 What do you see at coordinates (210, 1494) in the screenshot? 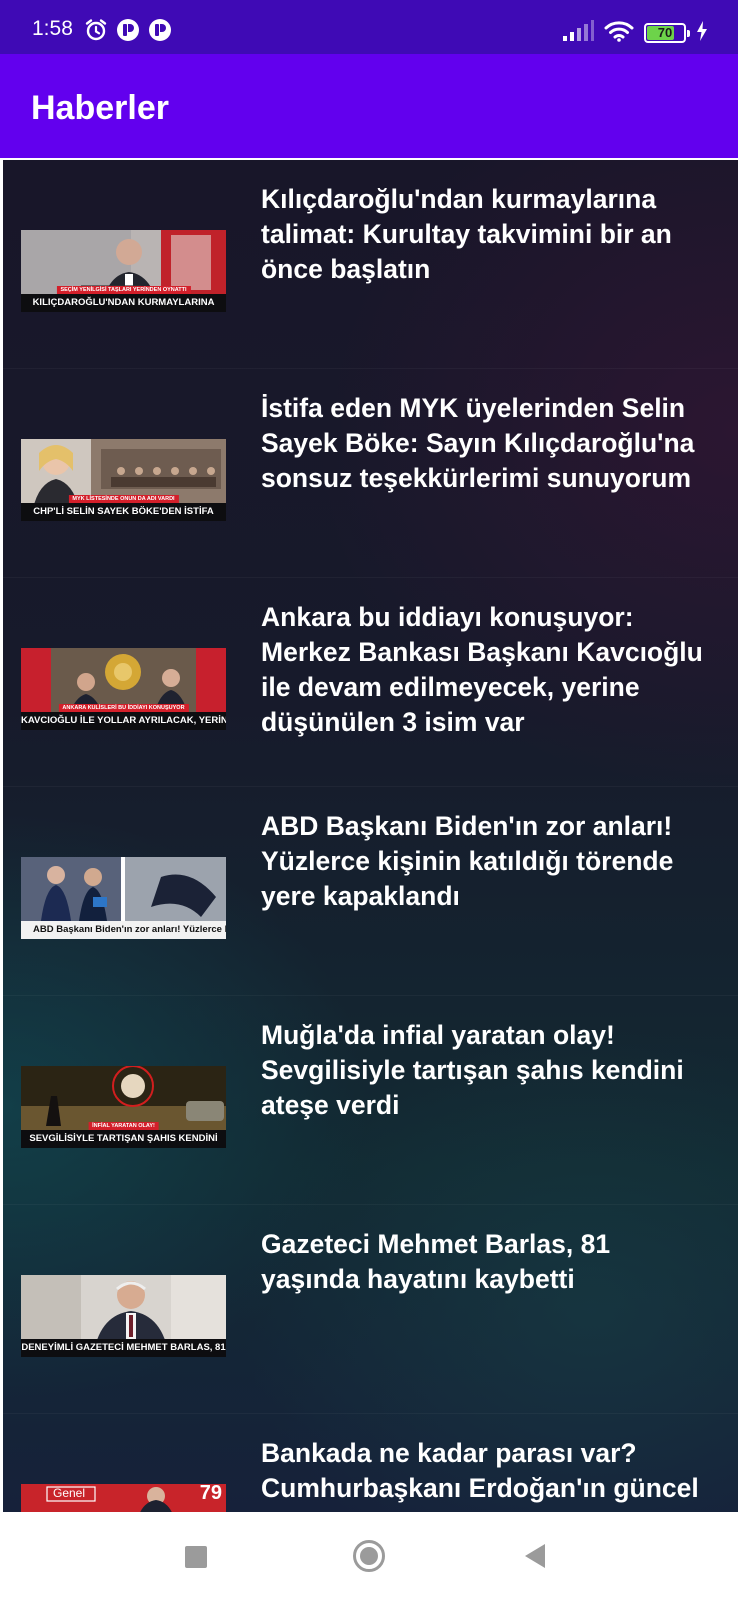
I see `thumb-overlay-right: 79` at bounding box center [210, 1494].